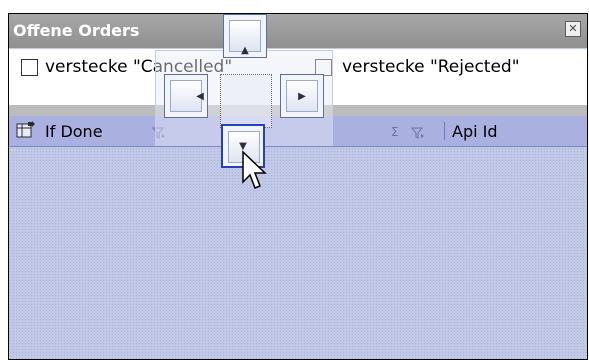 The height and width of the screenshot is (360, 589). Describe the element at coordinates (74, 131) in the screenshot. I see `column-header-if-done: If Done` at that location.